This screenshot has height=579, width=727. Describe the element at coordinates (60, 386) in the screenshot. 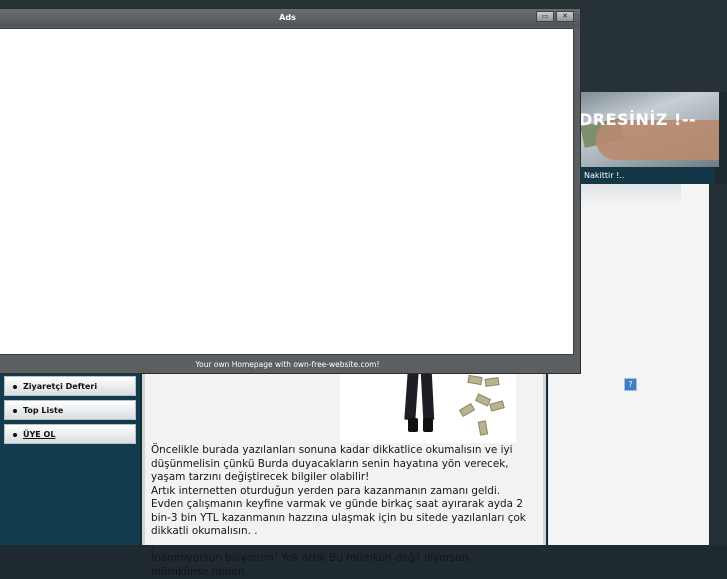

I see `sidebar-item-label: Ziyaretçi Defteri` at that location.